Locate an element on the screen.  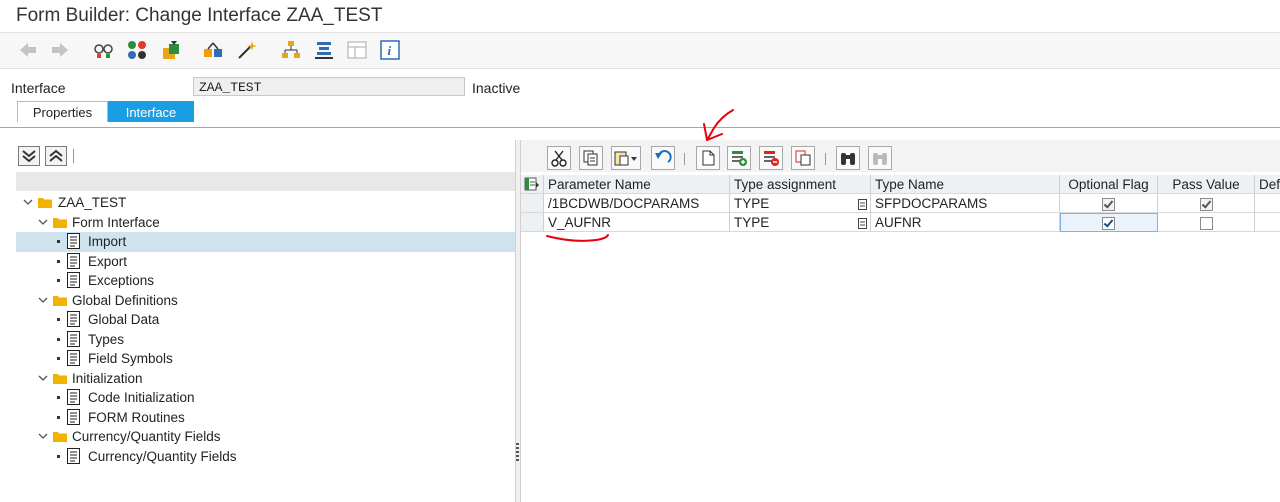
tree-node-form-routines: FORM Routines is located at coordinates (266, 418).